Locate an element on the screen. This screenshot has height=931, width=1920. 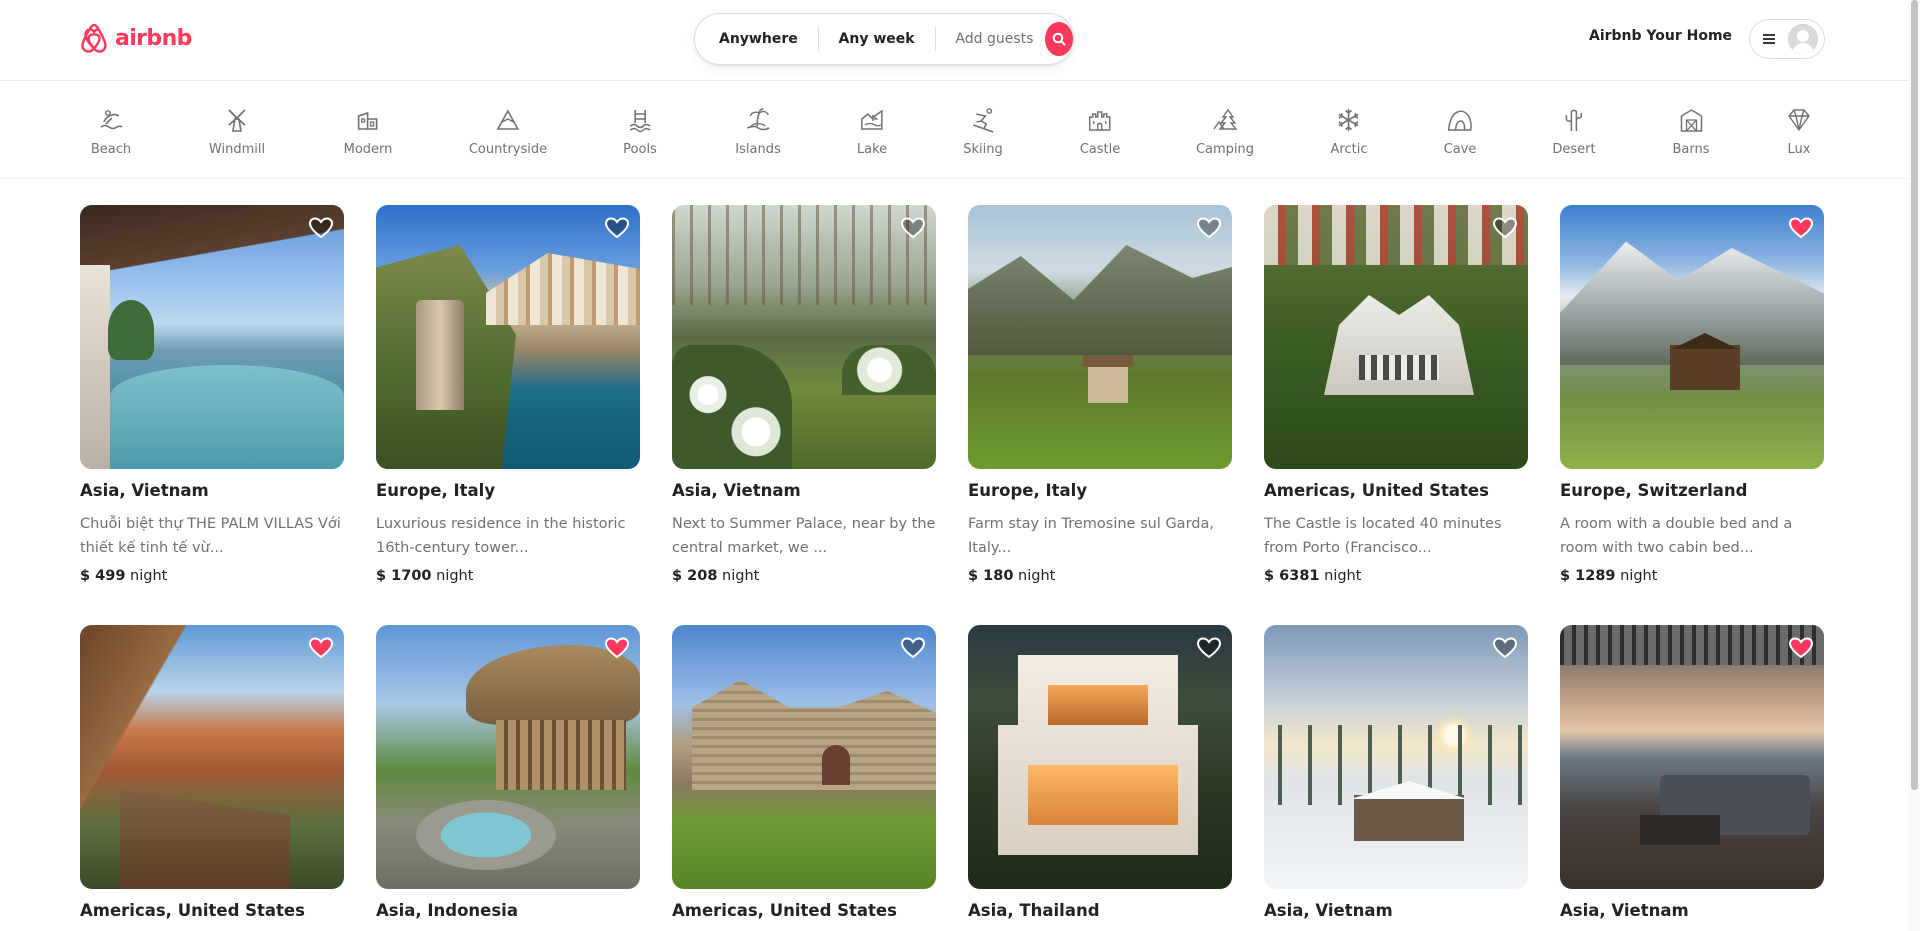
island-icon is located at coordinates (758, 119).